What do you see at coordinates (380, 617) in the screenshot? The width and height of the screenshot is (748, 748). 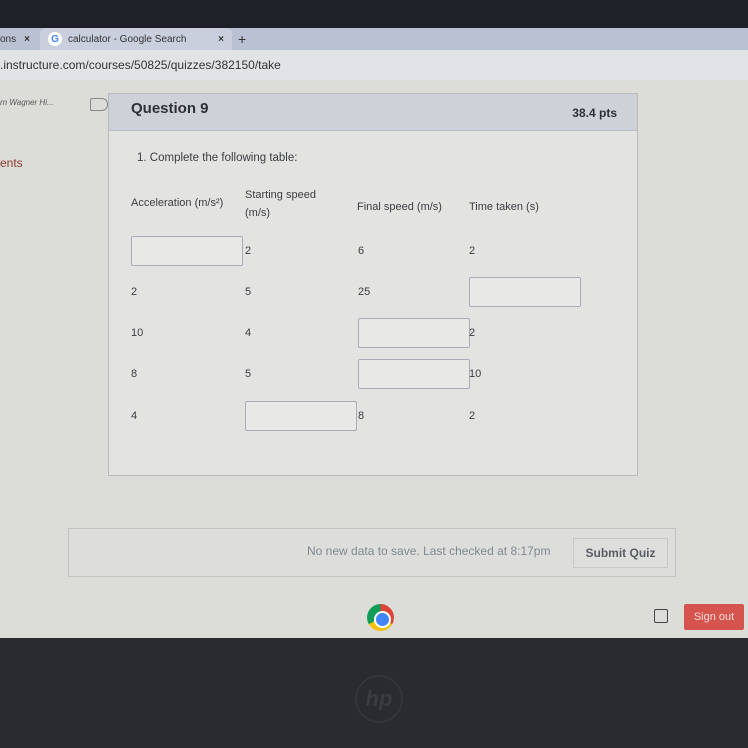 I see `chrome-icon` at bounding box center [380, 617].